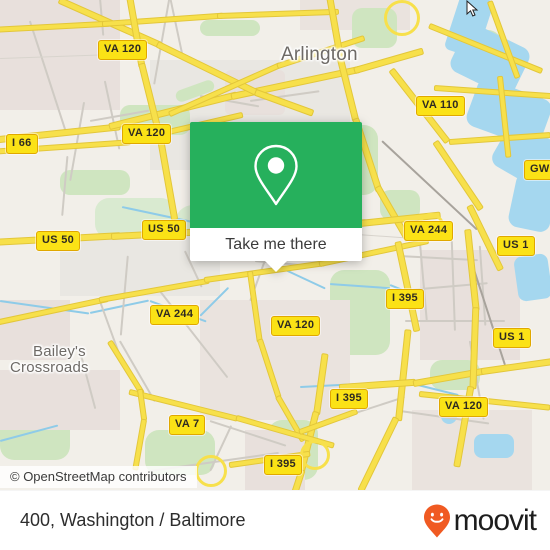  What do you see at coordinates (458, 175) in the screenshot?
I see `highway-va110` at bounding box center [458, 175].